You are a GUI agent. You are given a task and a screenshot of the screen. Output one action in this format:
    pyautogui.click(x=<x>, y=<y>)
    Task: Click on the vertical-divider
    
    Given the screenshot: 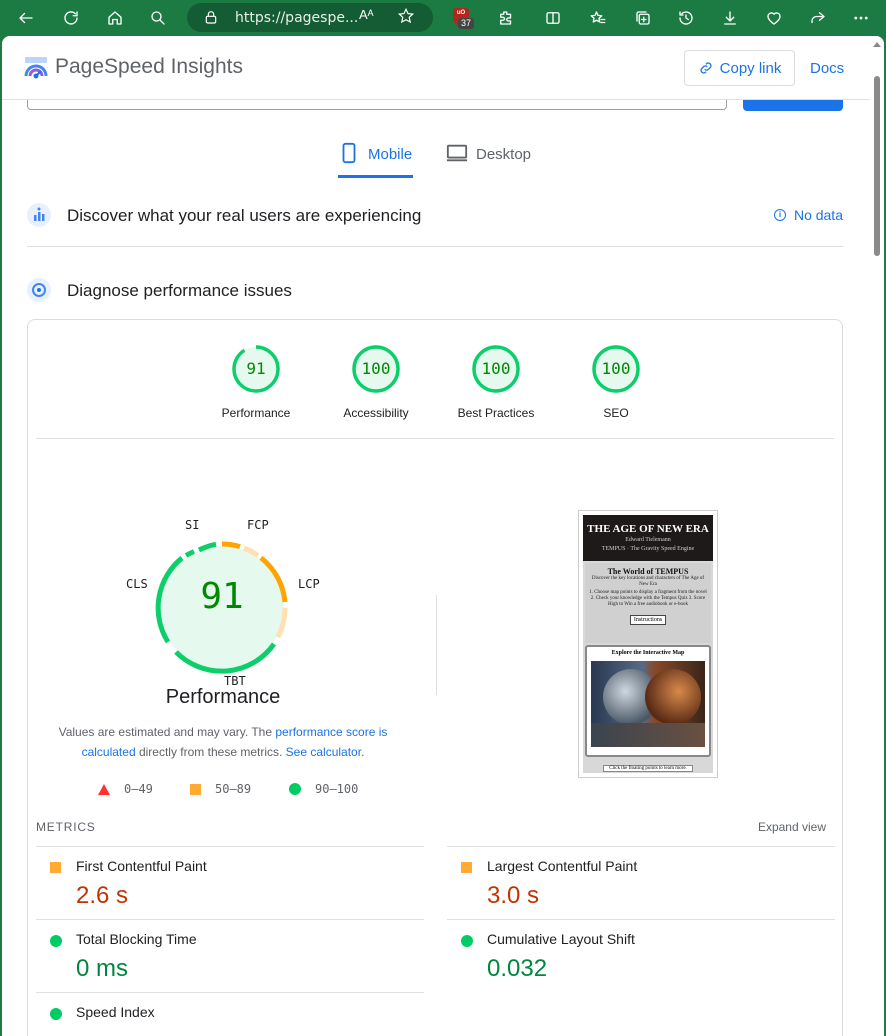 What is the action you would take?
    pyautogui.click(x=436, y=645)
    